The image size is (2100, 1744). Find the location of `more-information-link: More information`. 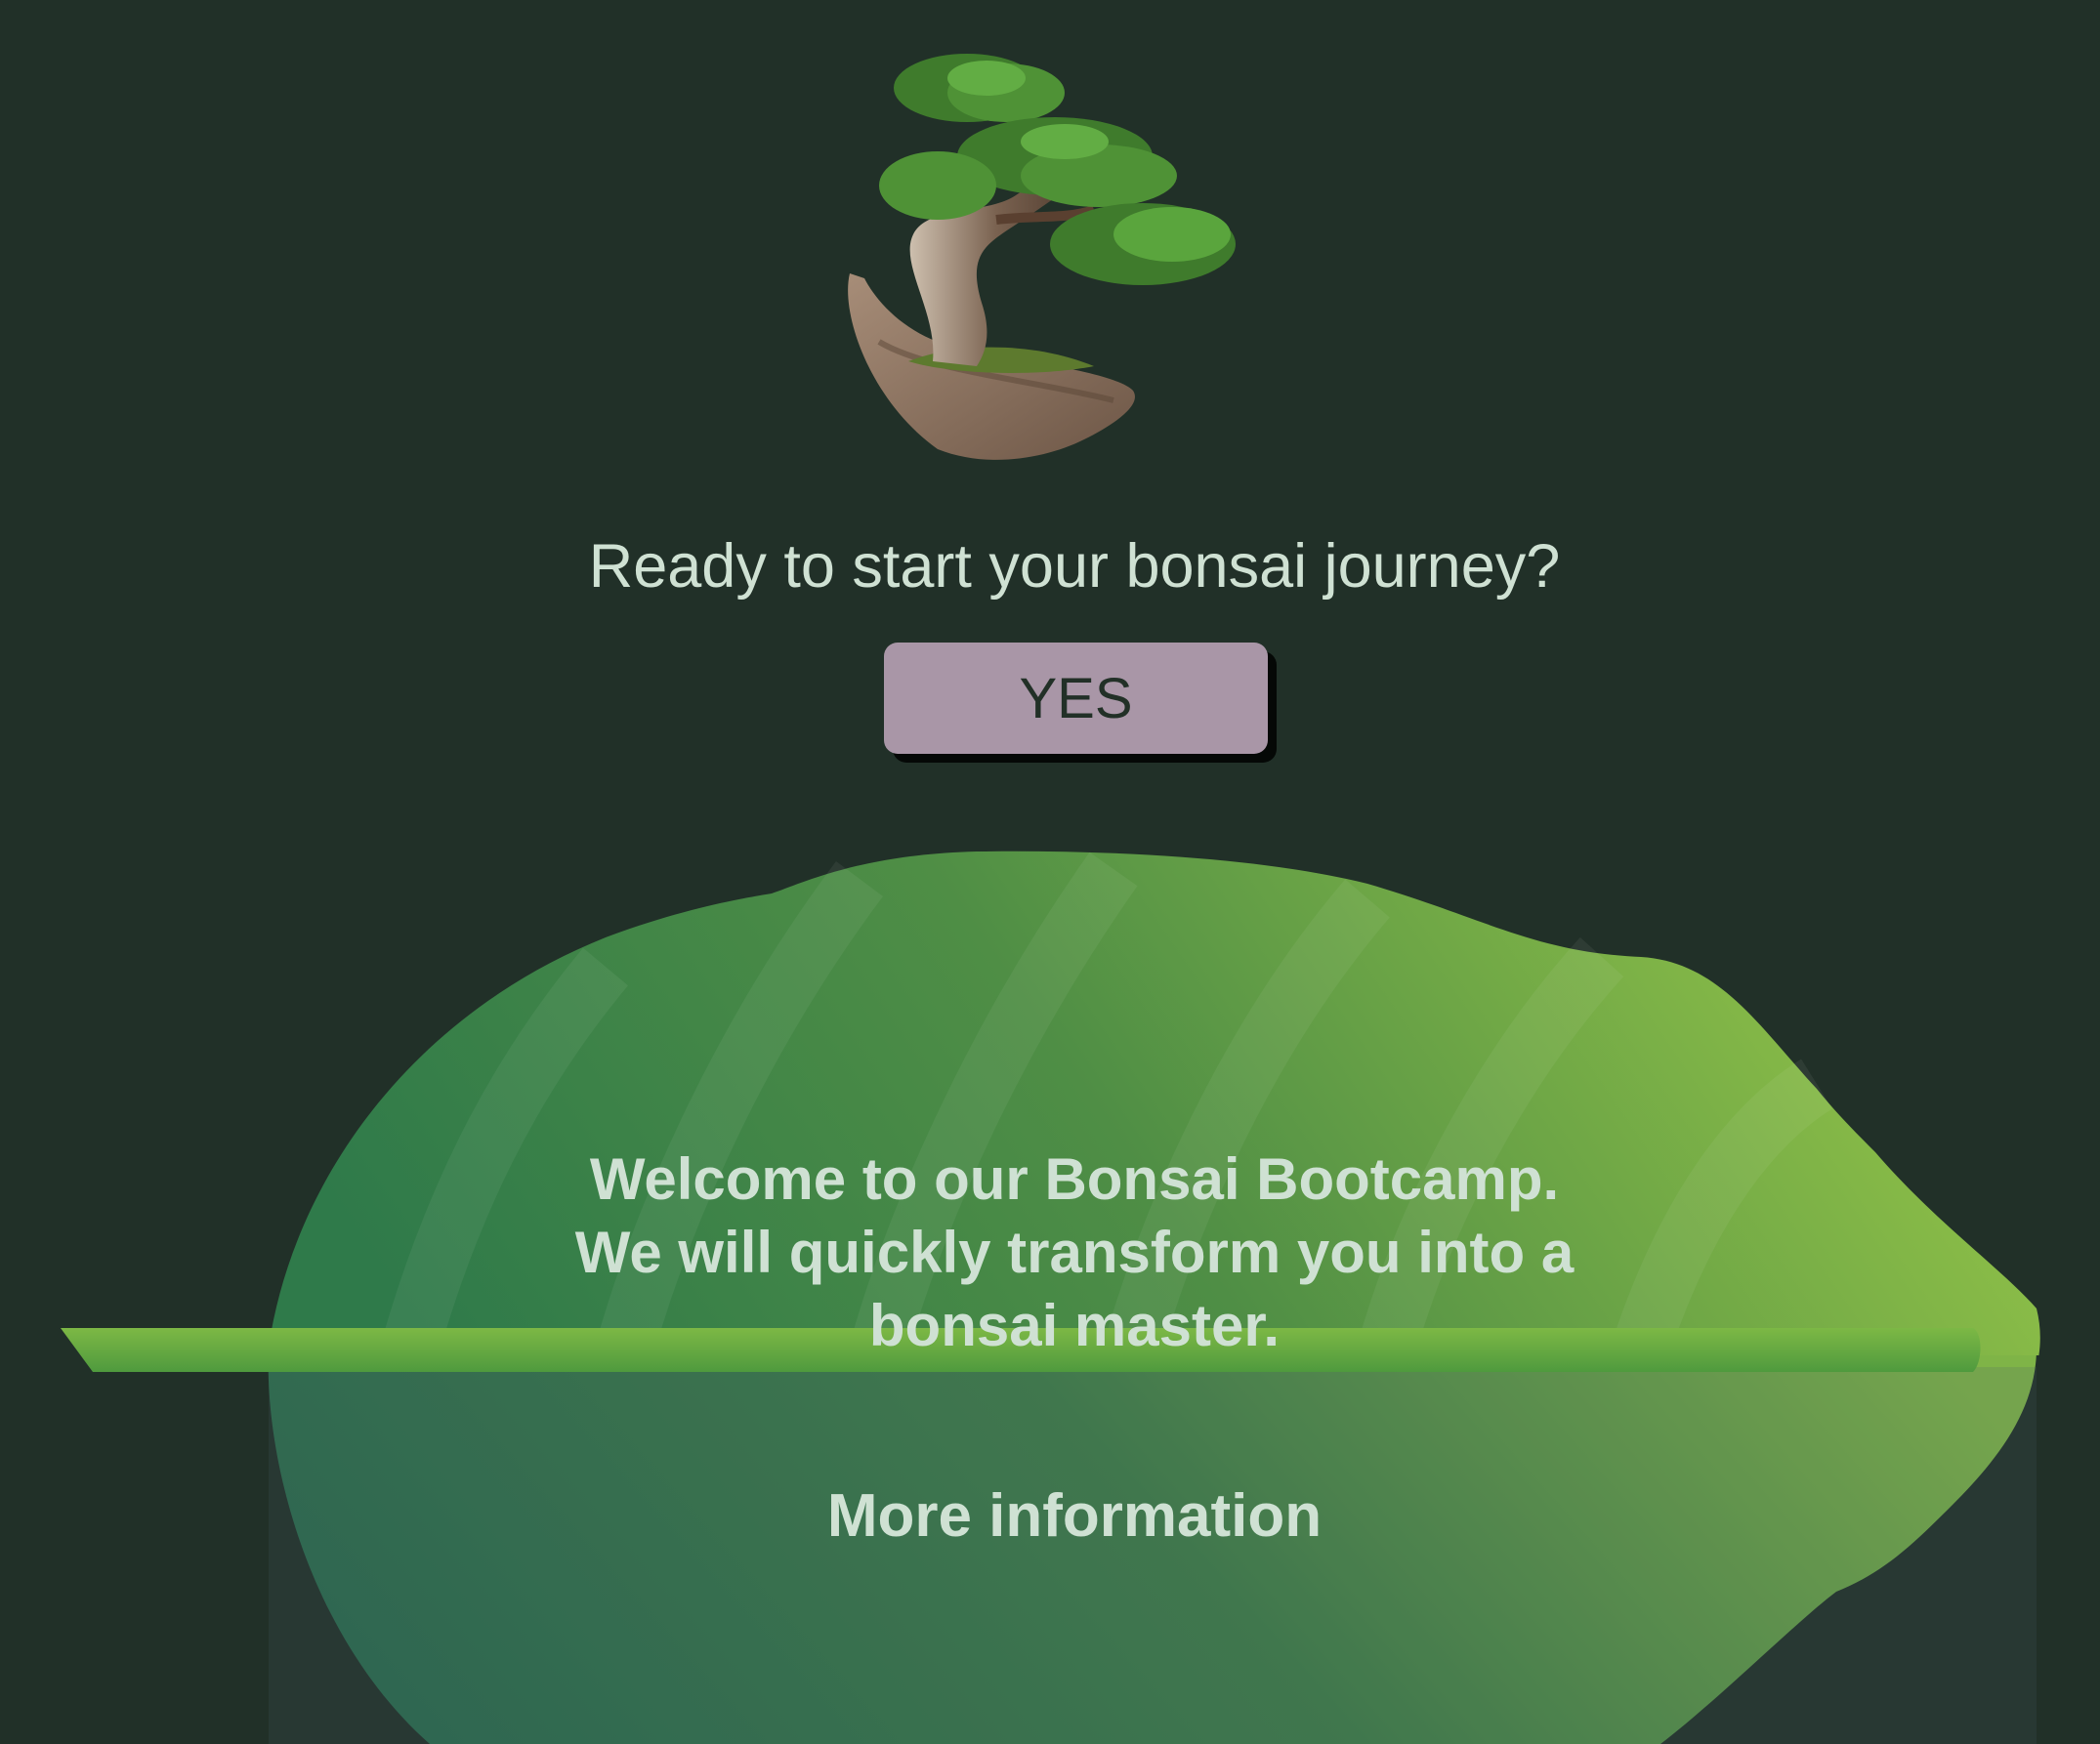

more-information-link: More information is located at coordinates (1074, 1516).